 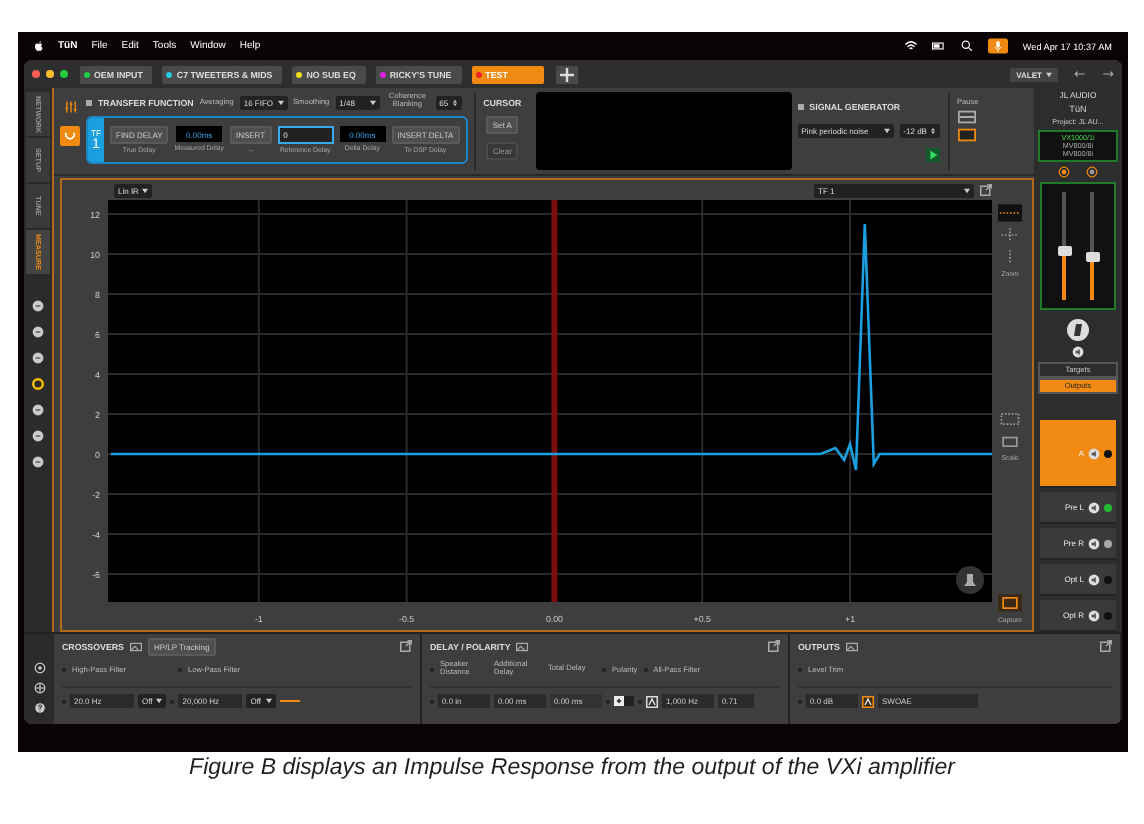 What do you see at coordinates (64, 74) in the screenshot?
I see `zoom-window-icon` at bounding box center [64, 74].